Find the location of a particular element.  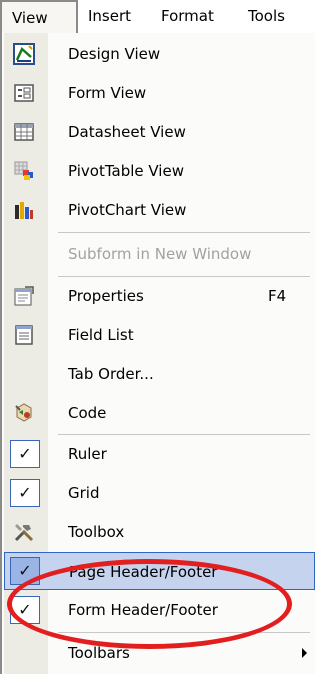

menu-item-pivottable-view: PivotTable View is located at coordinates (159, 171).